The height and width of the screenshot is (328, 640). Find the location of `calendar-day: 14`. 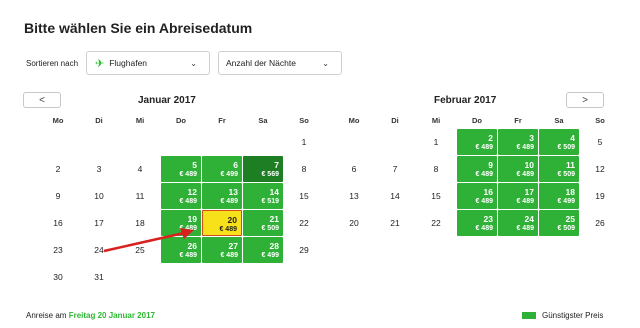

calendar-day: 14 is located at coordinates (395, 196).